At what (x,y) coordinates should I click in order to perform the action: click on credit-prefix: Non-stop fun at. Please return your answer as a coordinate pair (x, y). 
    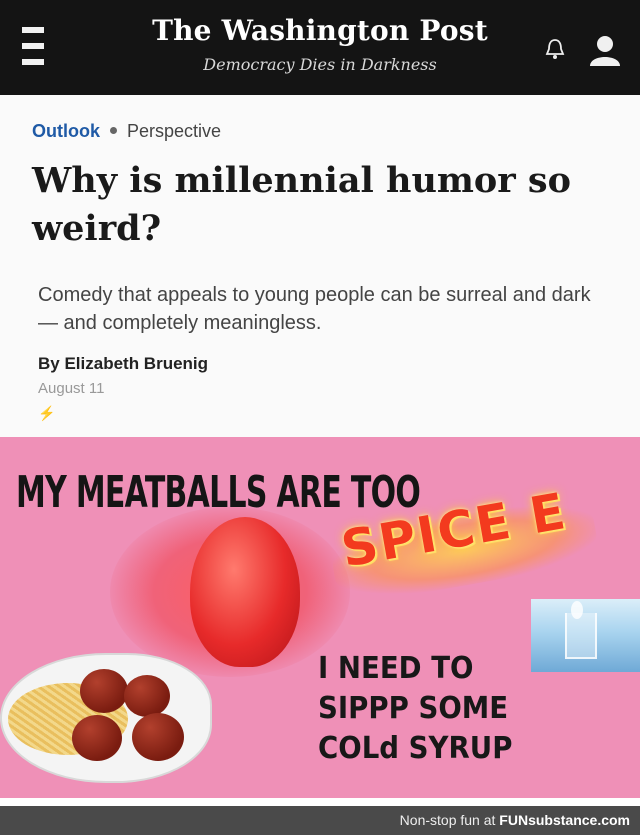
    Looking at the image, I should click on (449, 820).